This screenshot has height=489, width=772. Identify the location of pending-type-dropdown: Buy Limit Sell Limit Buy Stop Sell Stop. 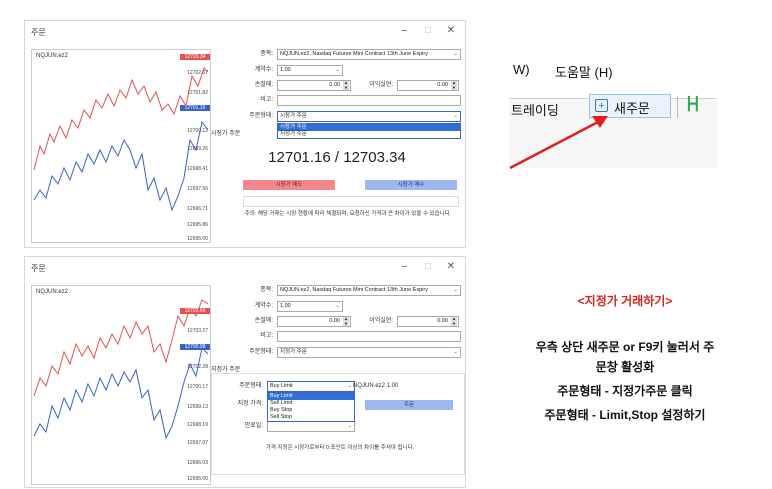
(311, 407).